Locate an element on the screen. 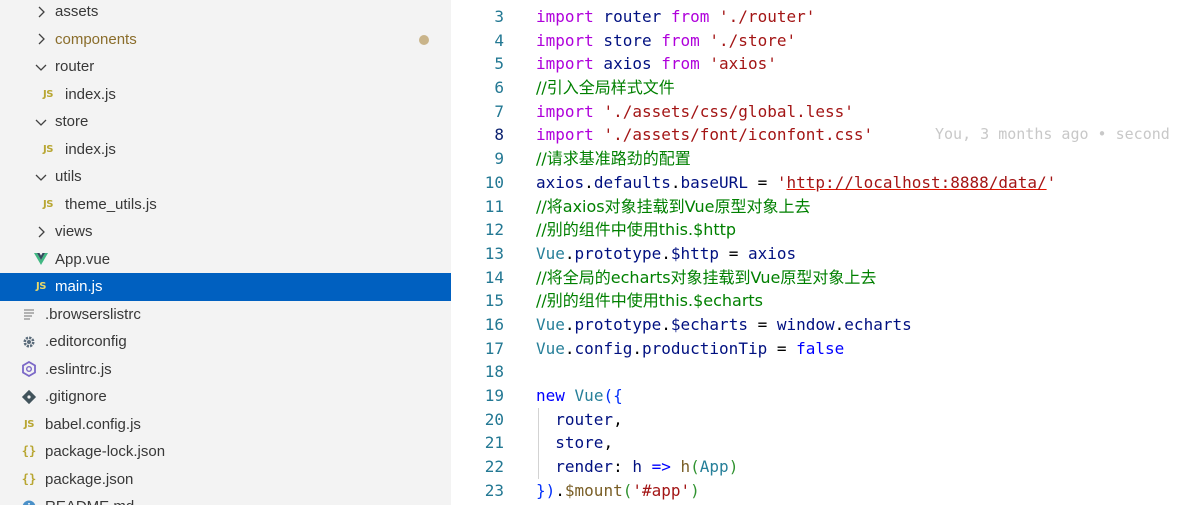  vue-file-icon is located at coordinates (41, 260).